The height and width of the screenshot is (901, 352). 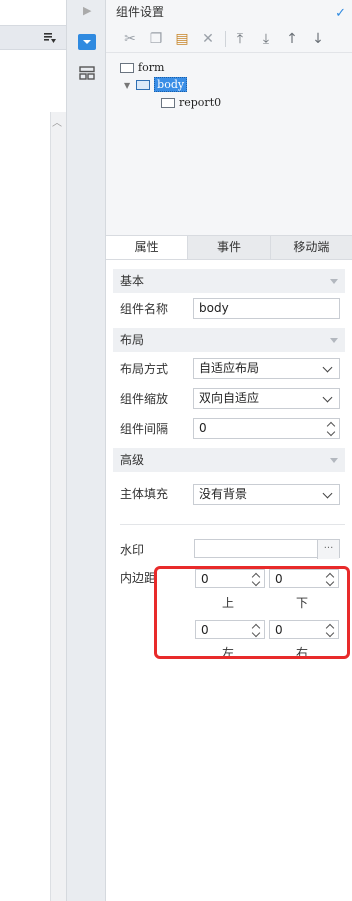 What do you see at coordinates (171, 84) in the screenshot?
I see `tree-node-label: body` at bounding box center [171, 84].